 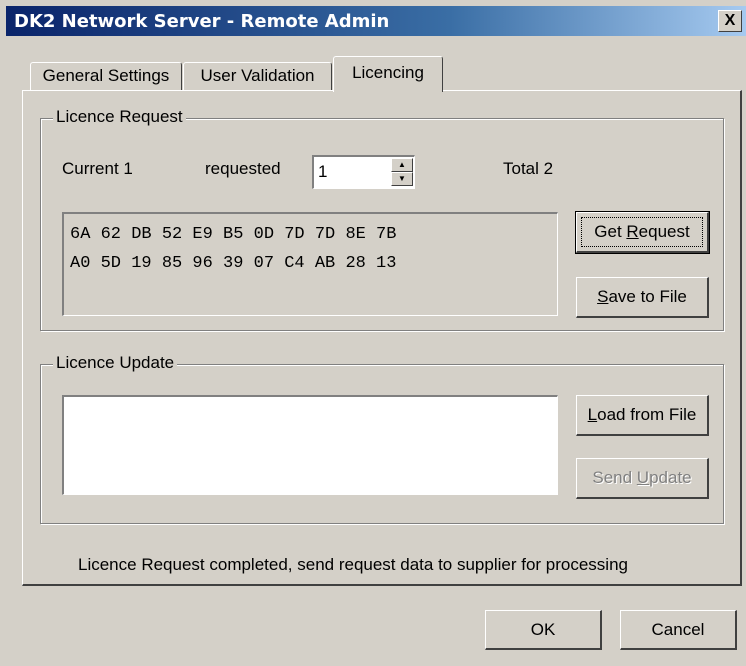 I want to click on tab-user-validation: User Validation, so click(x=257, y=76).